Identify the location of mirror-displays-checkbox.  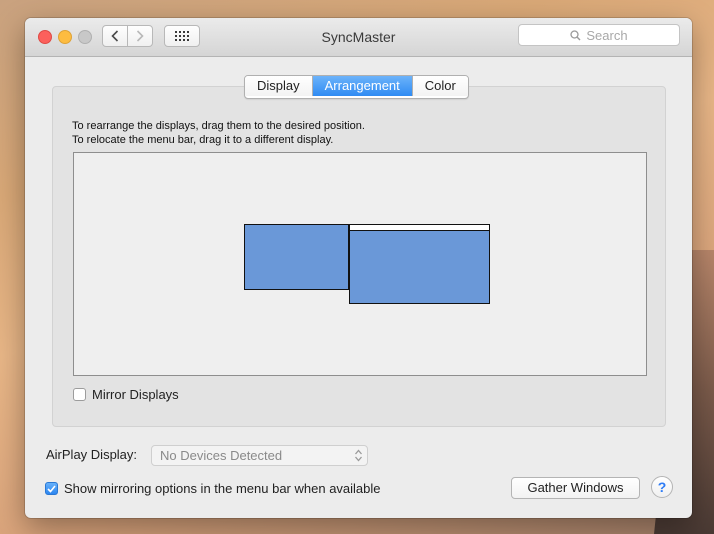
(79, 394).